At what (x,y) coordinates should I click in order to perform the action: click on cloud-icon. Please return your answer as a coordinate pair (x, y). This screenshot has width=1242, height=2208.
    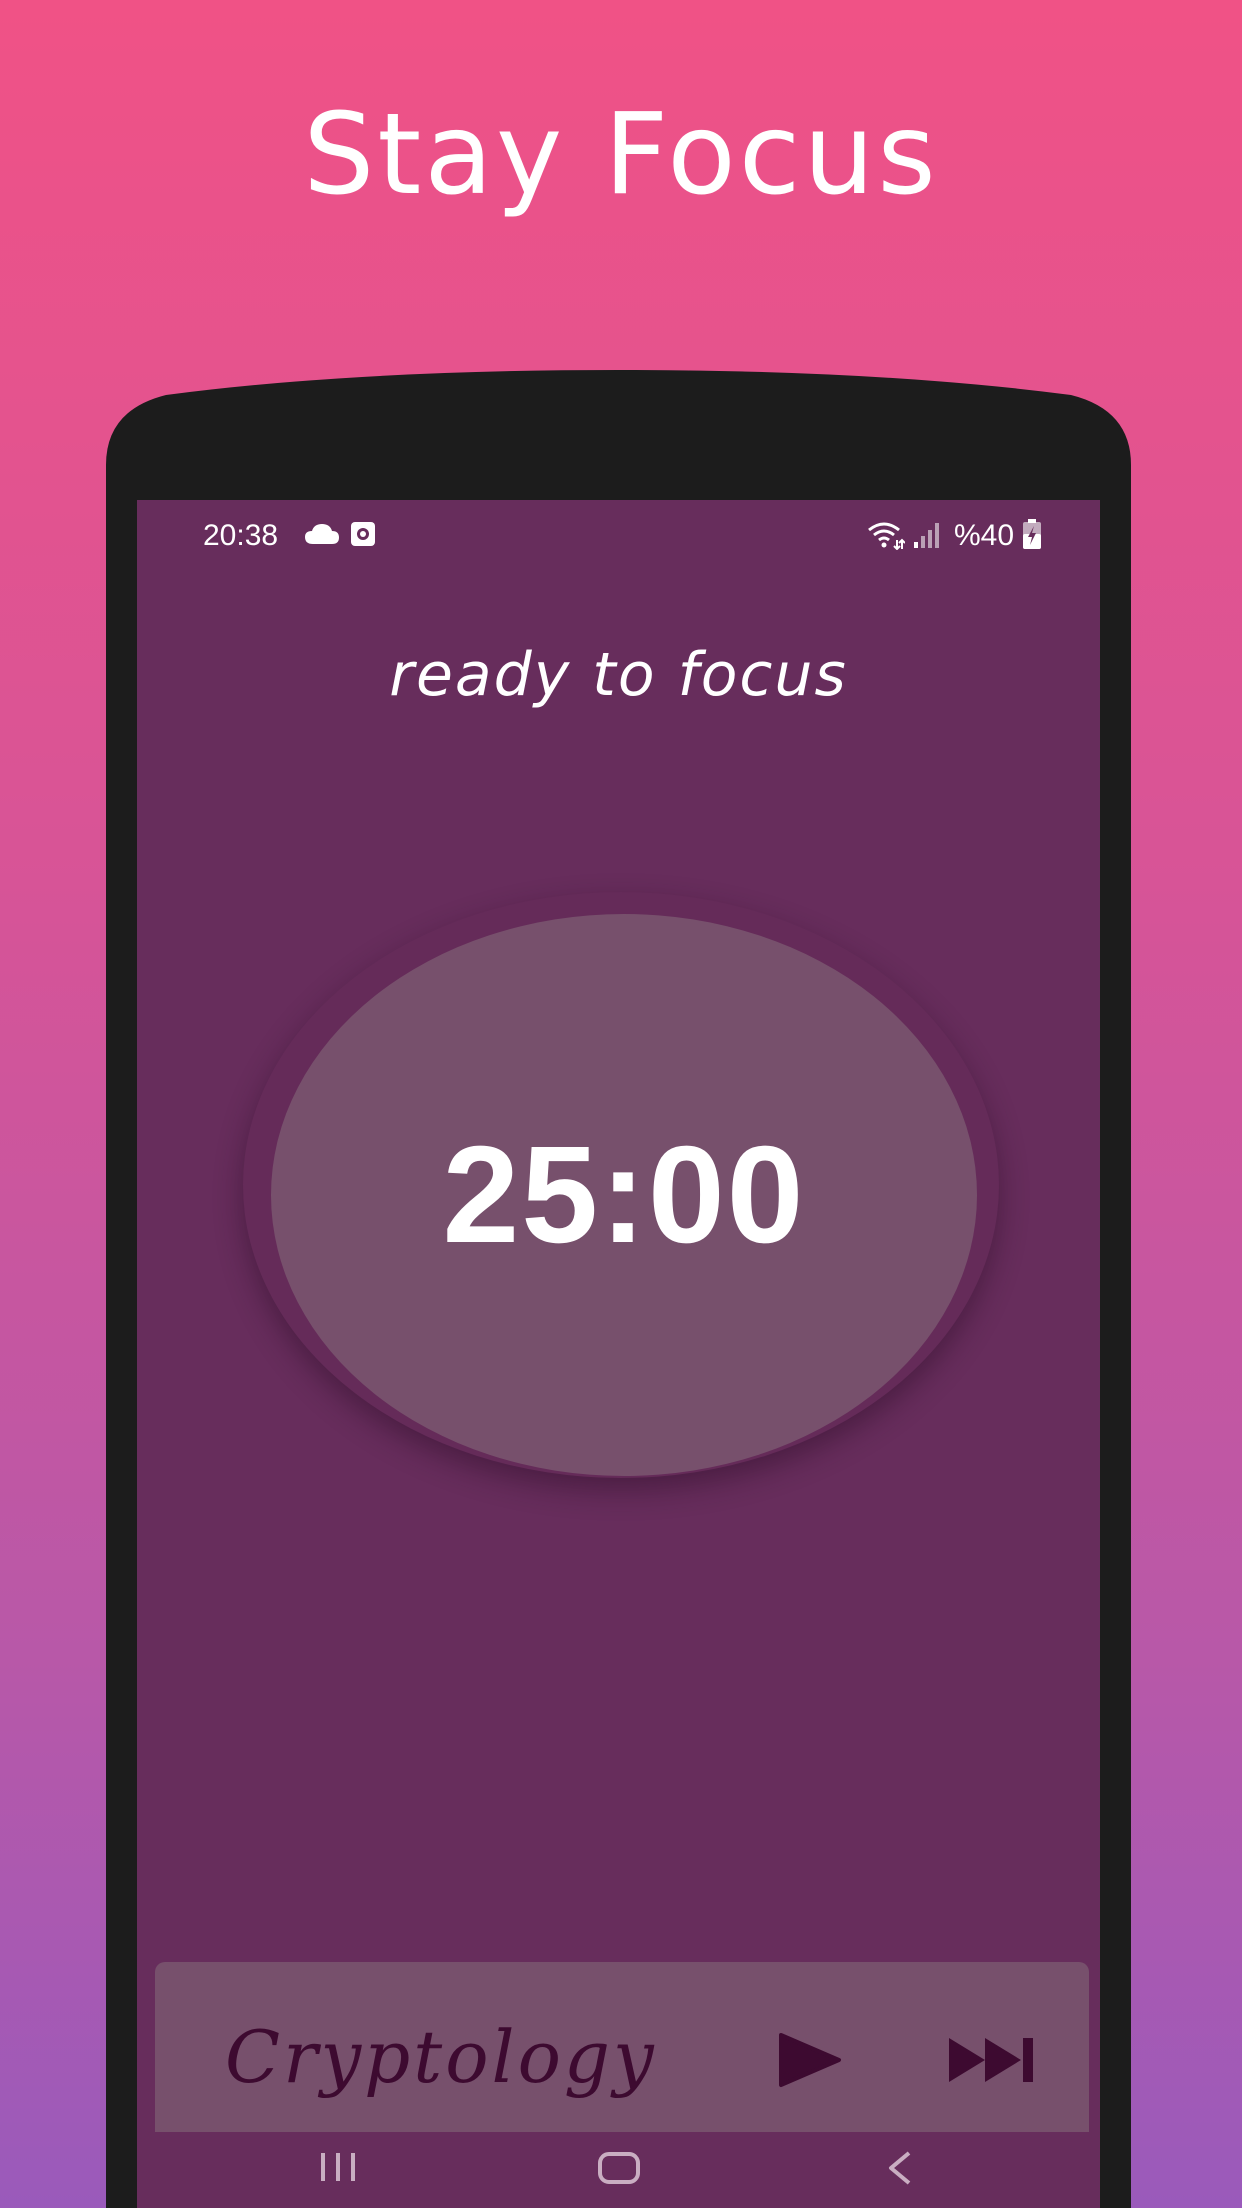
    Looking at the image, I should click on (322, 534).